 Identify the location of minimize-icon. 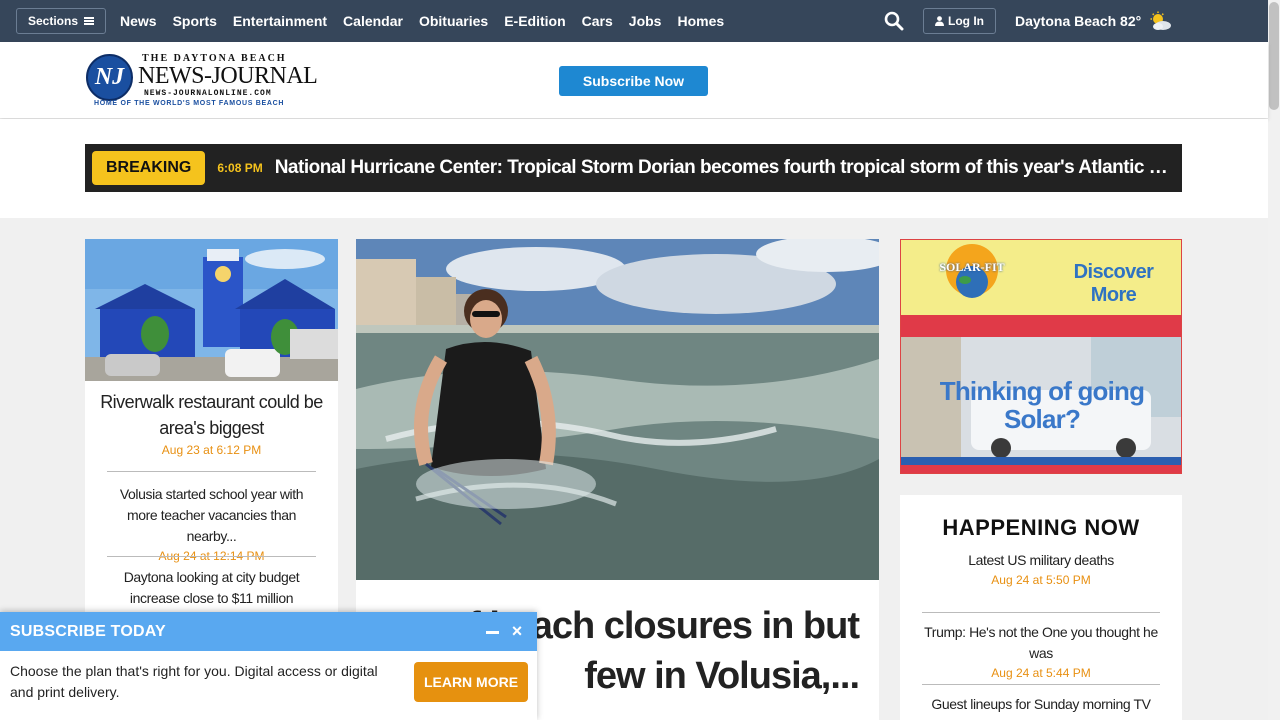
(492, 632).